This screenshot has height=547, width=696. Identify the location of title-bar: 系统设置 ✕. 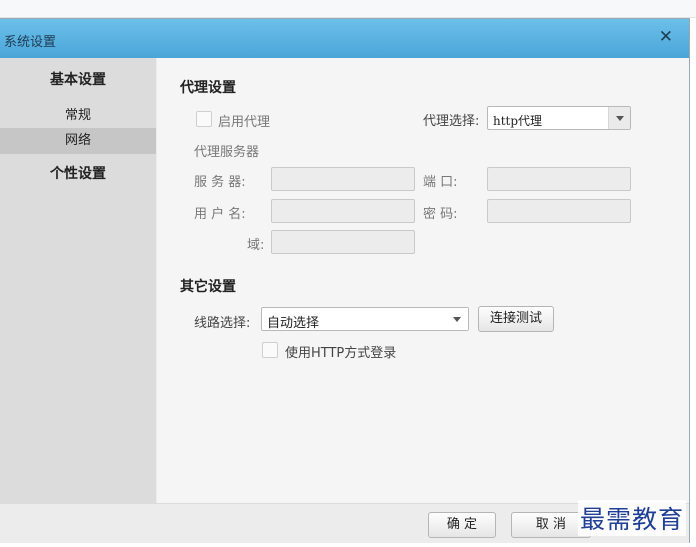
(344, 38).